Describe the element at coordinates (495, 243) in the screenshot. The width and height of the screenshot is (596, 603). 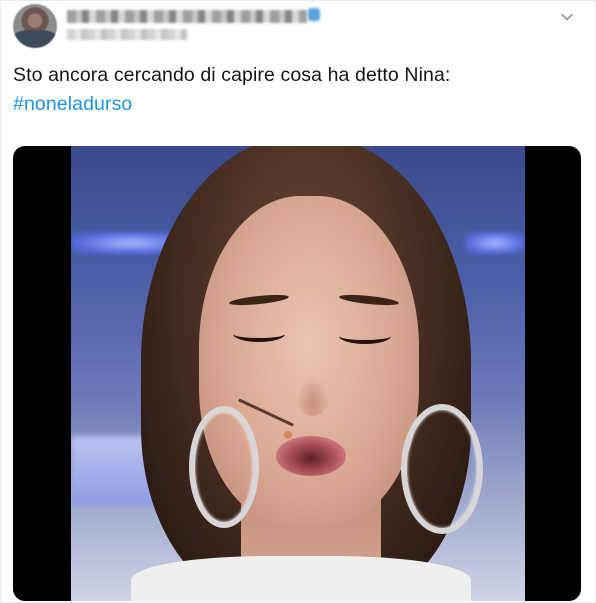
I see `stage-light` at that location.